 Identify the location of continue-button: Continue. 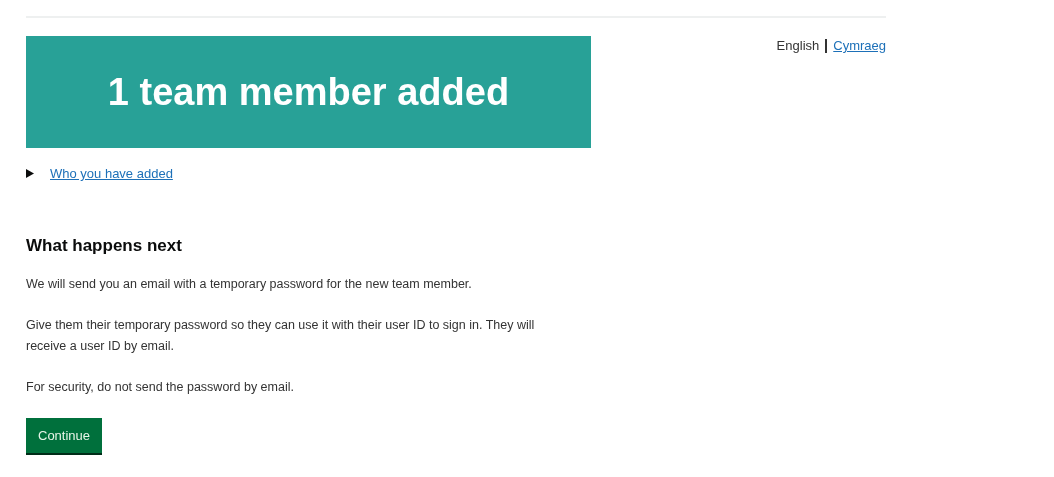
(64, 435).